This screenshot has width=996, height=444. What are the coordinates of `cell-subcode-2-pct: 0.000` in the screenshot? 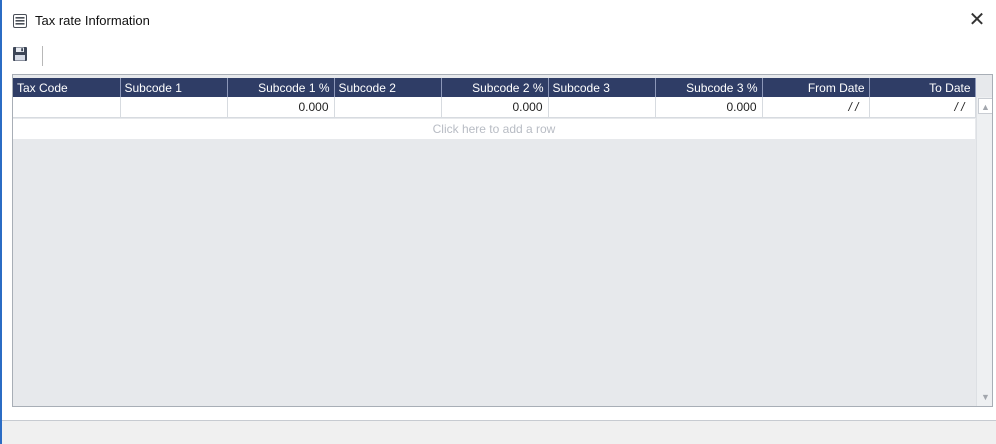 It's located at (495, 107).